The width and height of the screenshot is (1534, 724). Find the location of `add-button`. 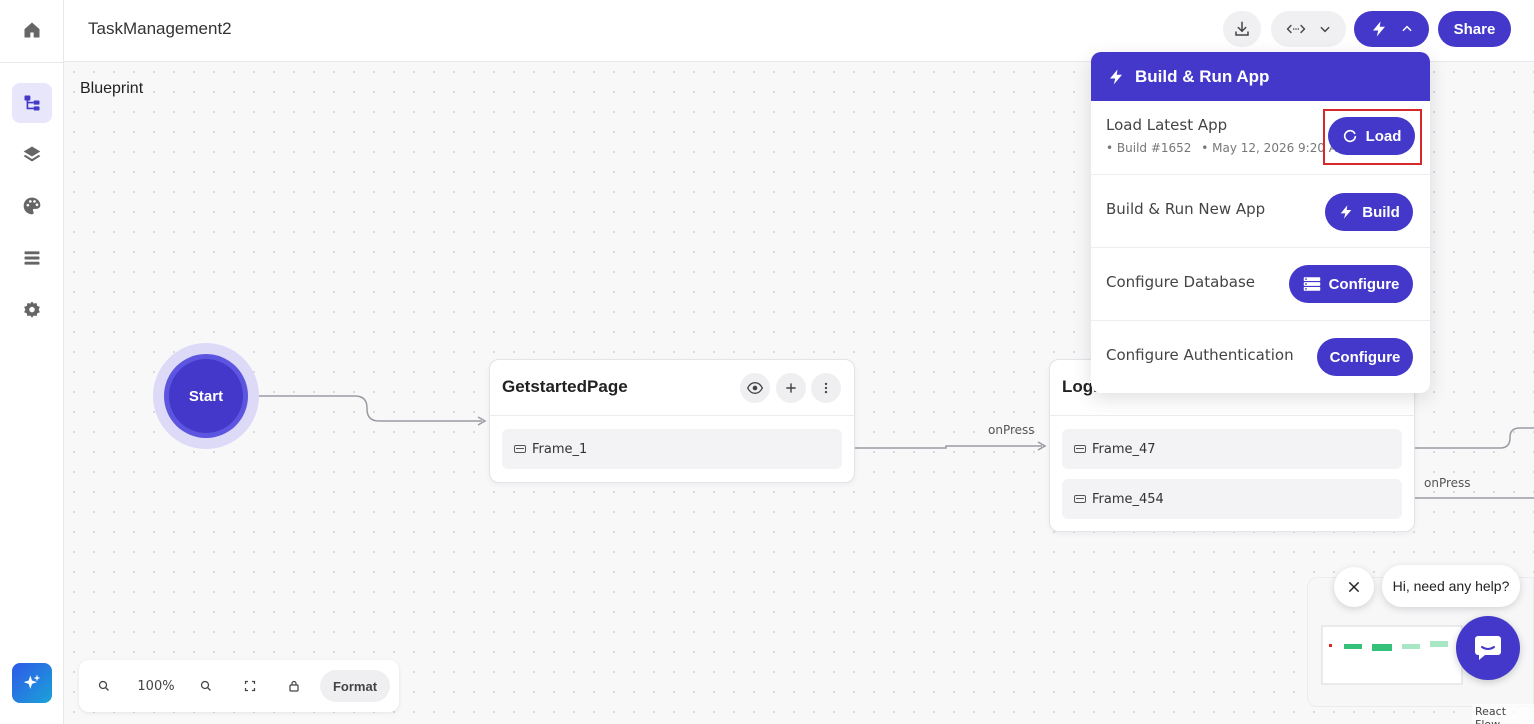

add-button is located at coordinates (791, 388).